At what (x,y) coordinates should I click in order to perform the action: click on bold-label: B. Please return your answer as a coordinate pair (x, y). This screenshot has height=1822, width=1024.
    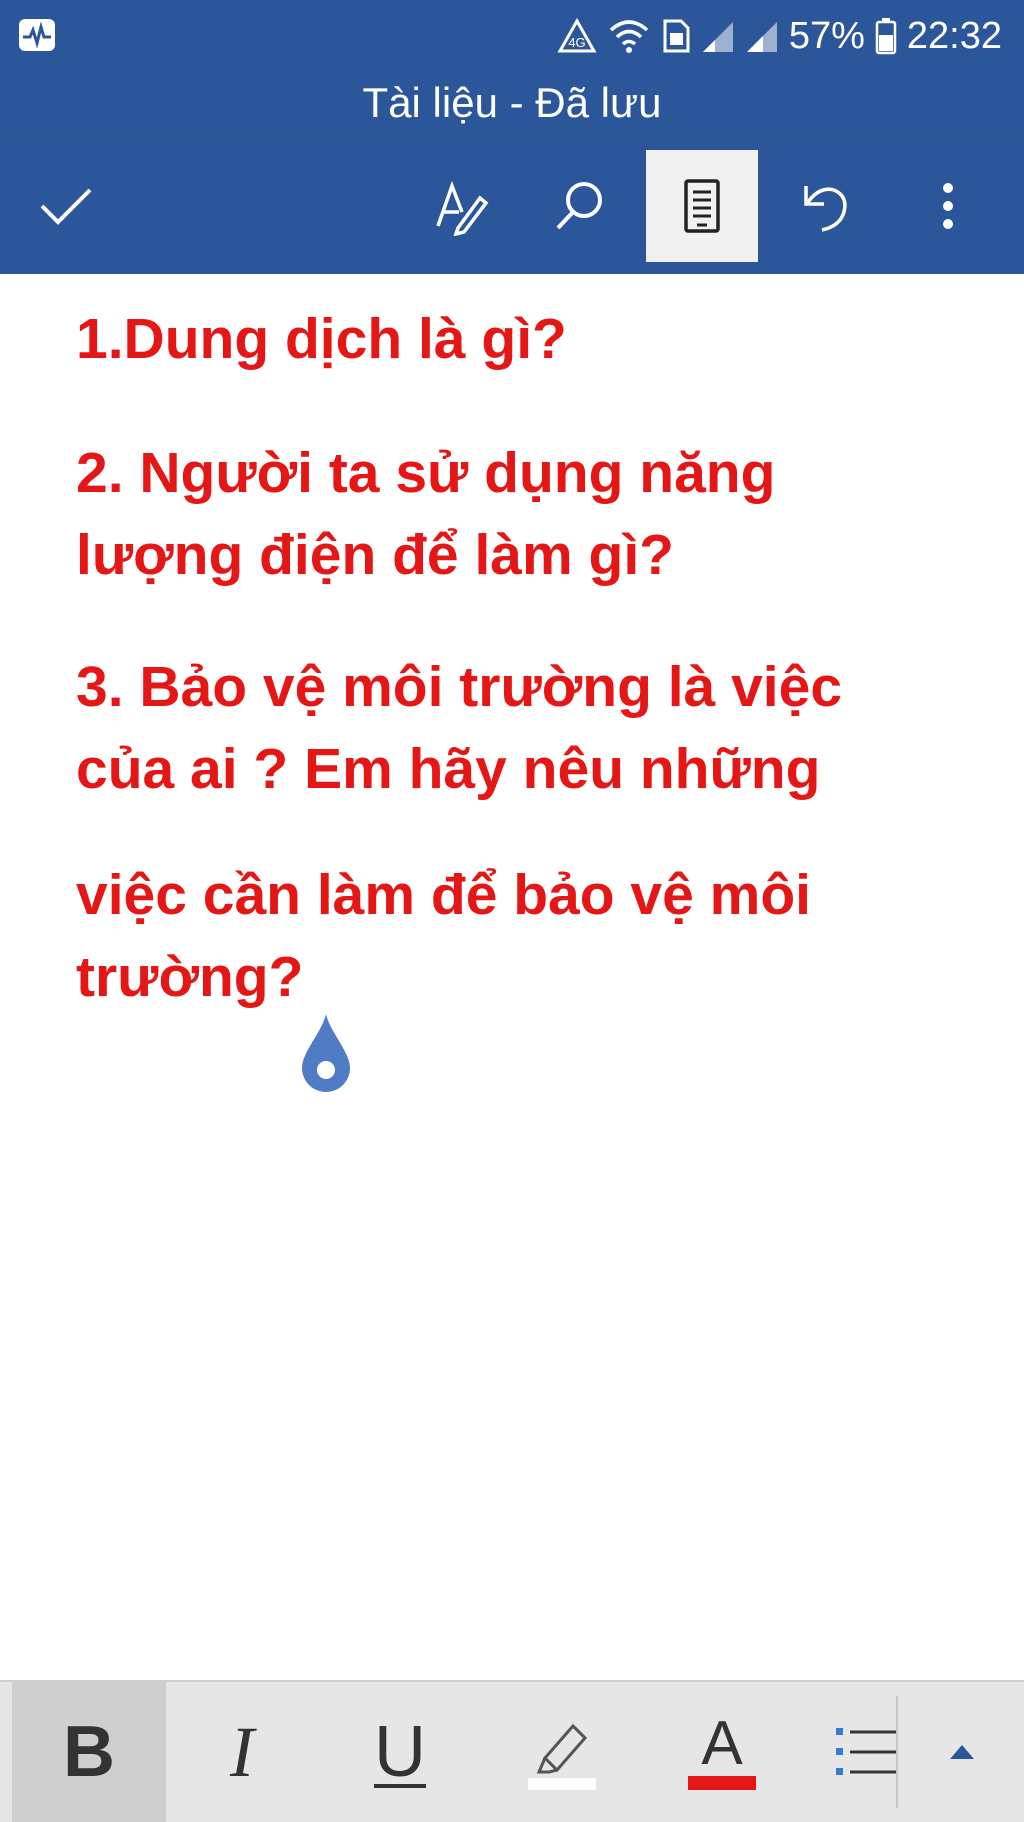
    Looking at the image, I should click on (89, 1752).